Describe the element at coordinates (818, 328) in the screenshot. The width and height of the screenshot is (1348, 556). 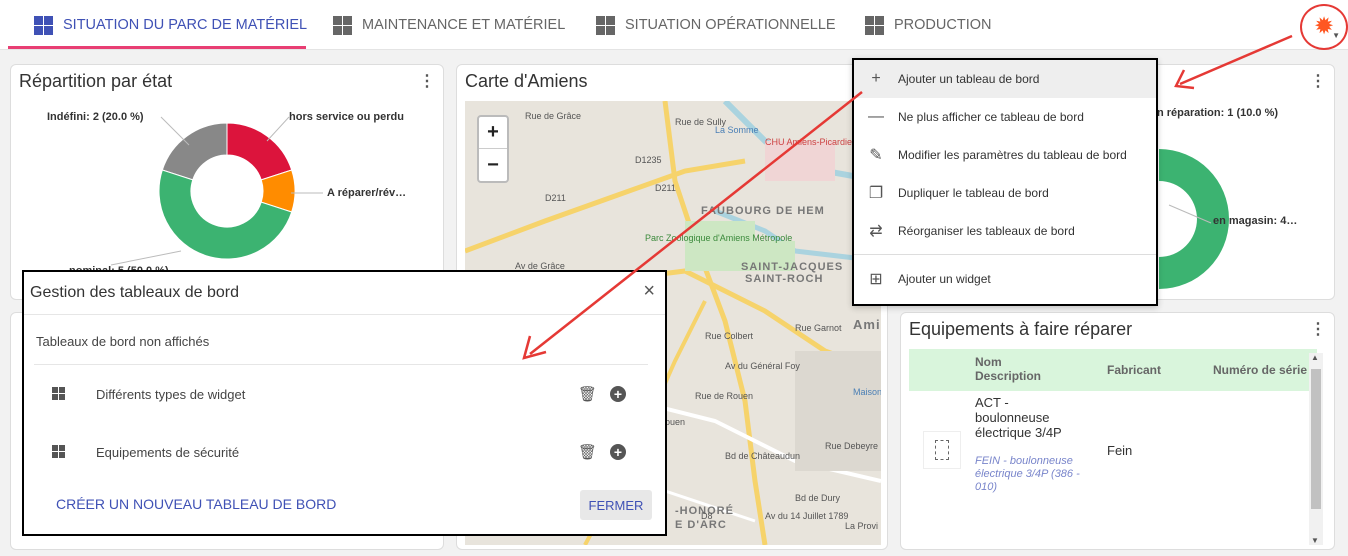
I see `map-label: Rue Garnot` at that location.